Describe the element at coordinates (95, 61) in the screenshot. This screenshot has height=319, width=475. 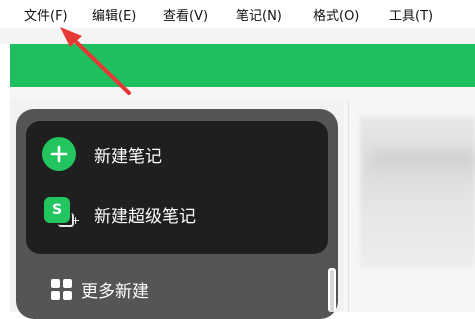
I see `red-arrow-icon` at that location.